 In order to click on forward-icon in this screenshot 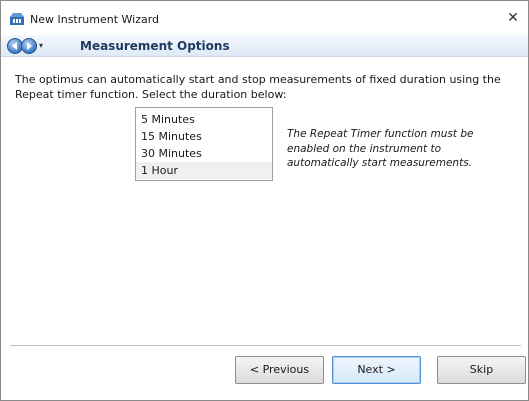, I will do `click(29, 46)`.